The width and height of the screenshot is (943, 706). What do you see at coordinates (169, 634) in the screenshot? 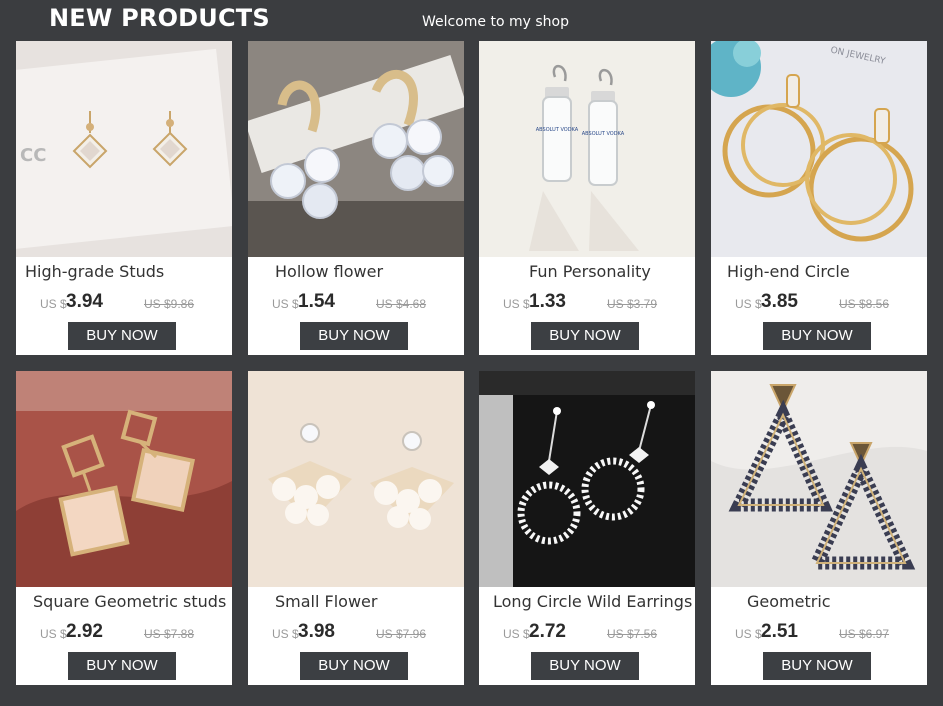
I see `original-price: US $7.88` at bounding box center [169, 634].